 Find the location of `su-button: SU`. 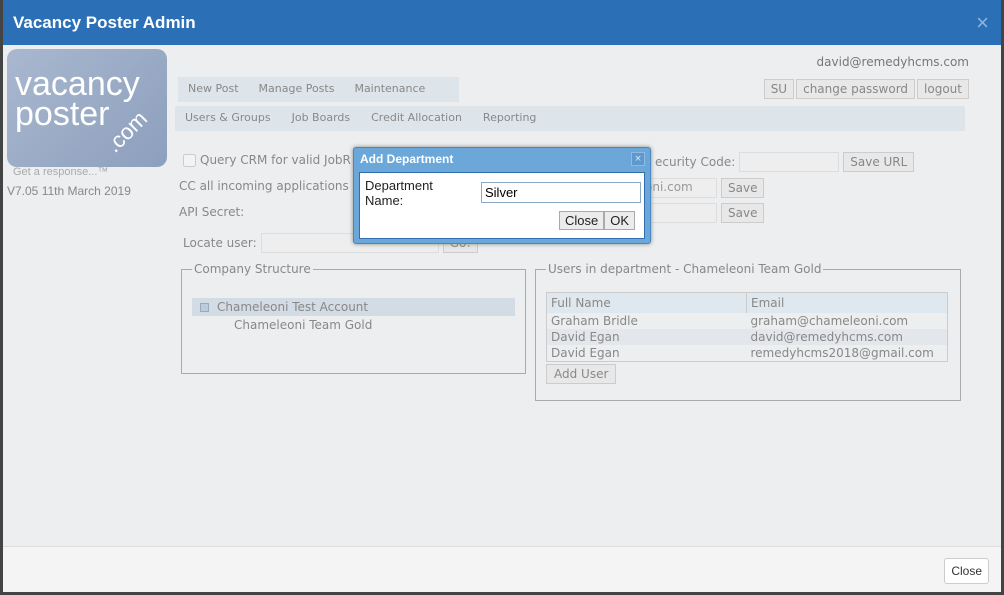

su-button: SU is located at coordinates (779, 89).